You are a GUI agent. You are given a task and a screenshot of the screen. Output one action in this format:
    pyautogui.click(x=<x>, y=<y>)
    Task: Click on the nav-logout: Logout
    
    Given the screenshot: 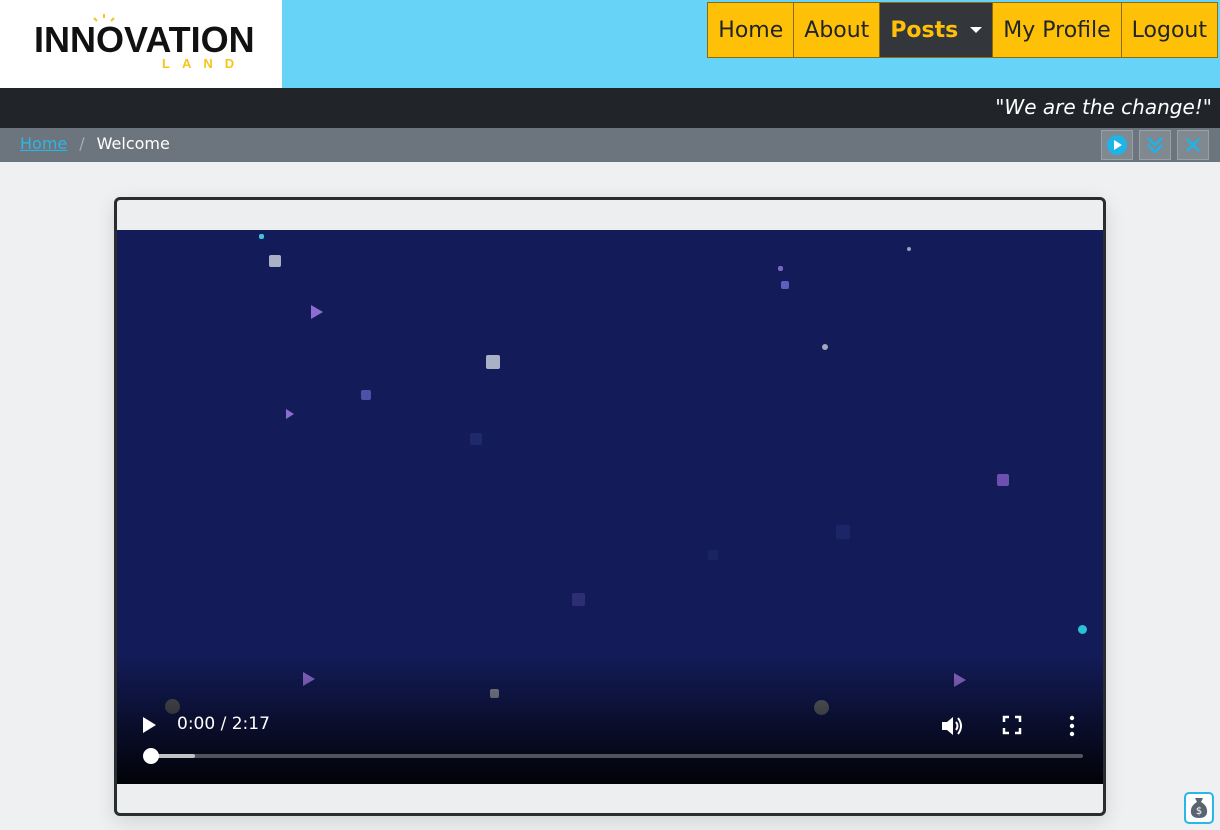 What is the action you would take?
    pyautogui.click(x=1169, y=30)
    